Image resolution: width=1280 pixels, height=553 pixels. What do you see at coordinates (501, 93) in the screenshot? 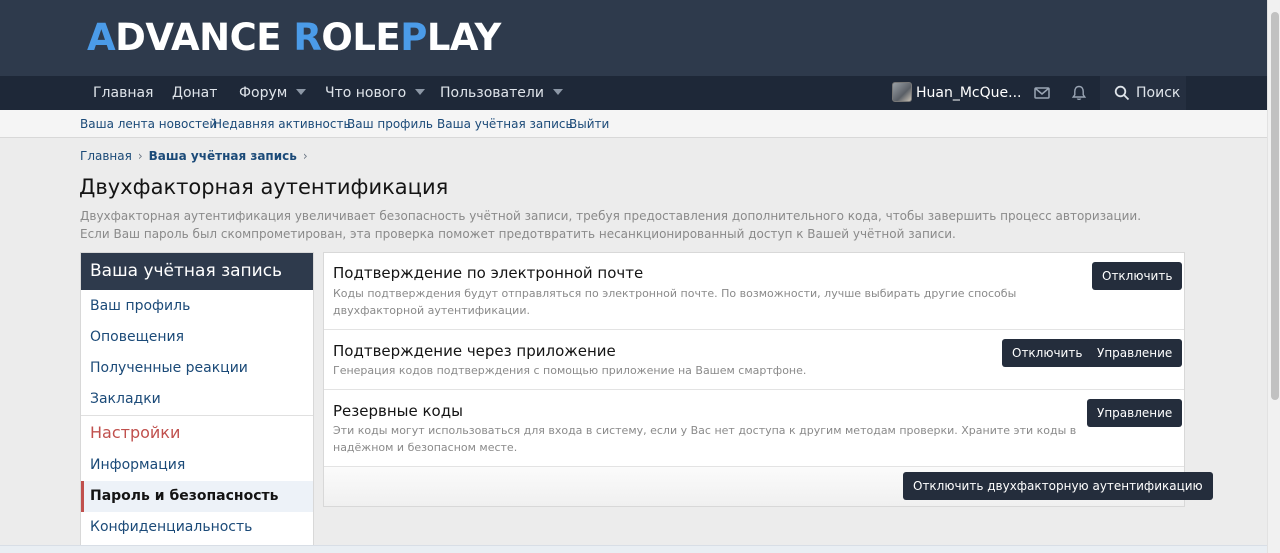
I see `nav-members: Пользователи` at bounding box center [501, 93].